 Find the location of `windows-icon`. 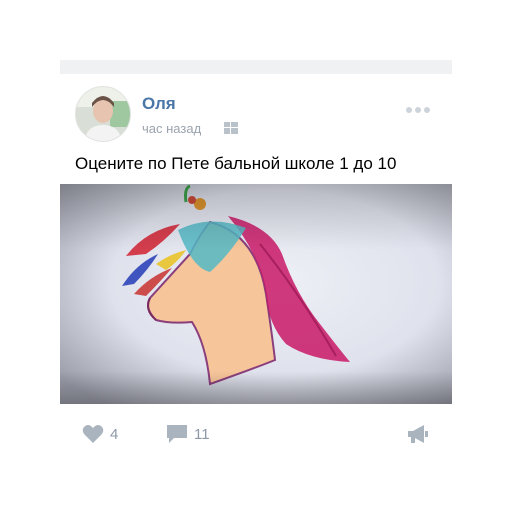

windows-icon is located at coordinates (231, 128).